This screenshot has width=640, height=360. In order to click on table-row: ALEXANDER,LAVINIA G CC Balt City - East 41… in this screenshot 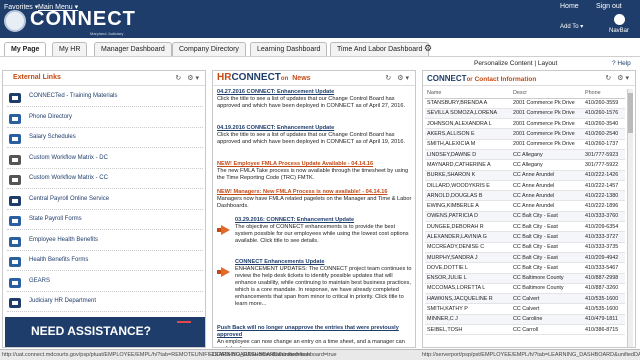, I will do `click(525, 237)`.